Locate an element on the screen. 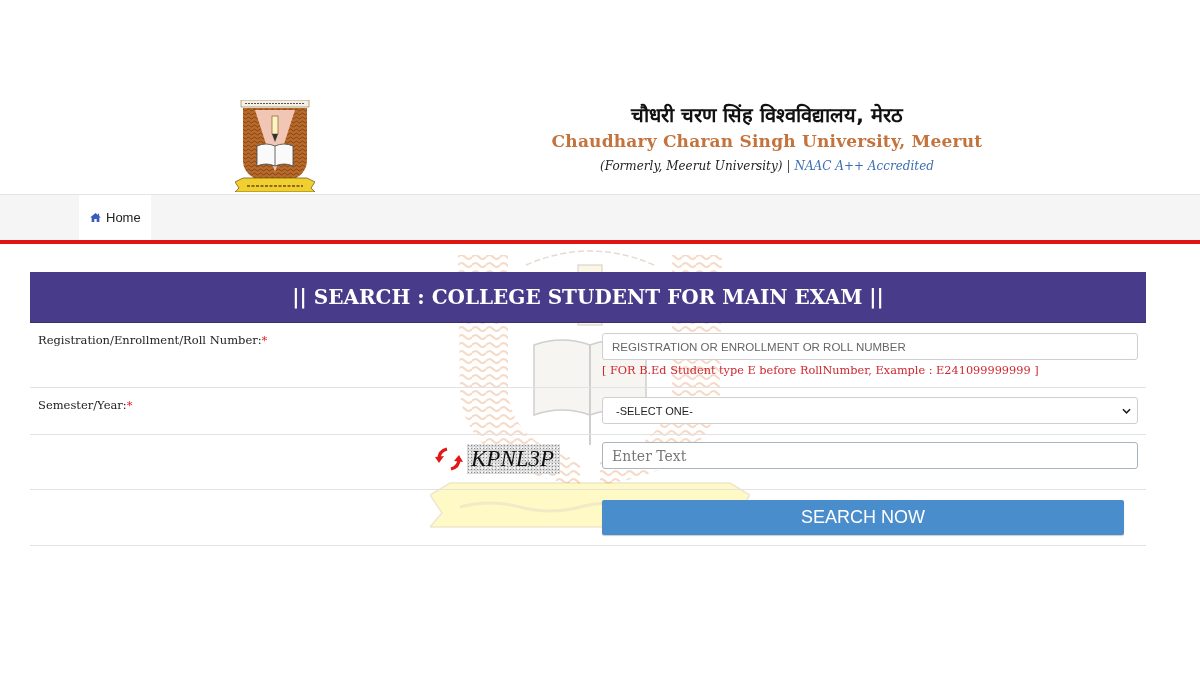 The width and height of the screenshot is (1200, 675). accreditation-text: NAAC A++ Accredited is located at coordinates (864, 166).